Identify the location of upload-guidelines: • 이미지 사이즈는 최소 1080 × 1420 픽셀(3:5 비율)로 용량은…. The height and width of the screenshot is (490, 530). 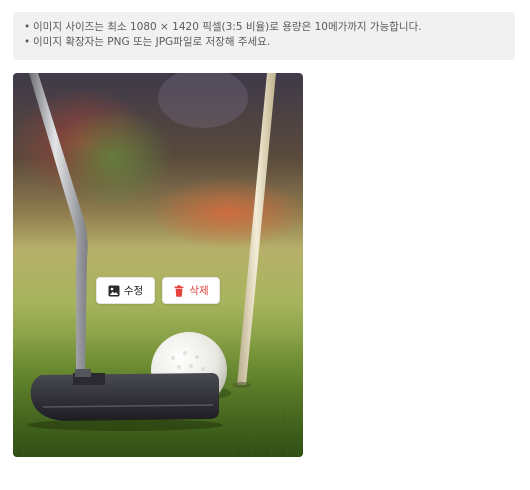
(264, 36).